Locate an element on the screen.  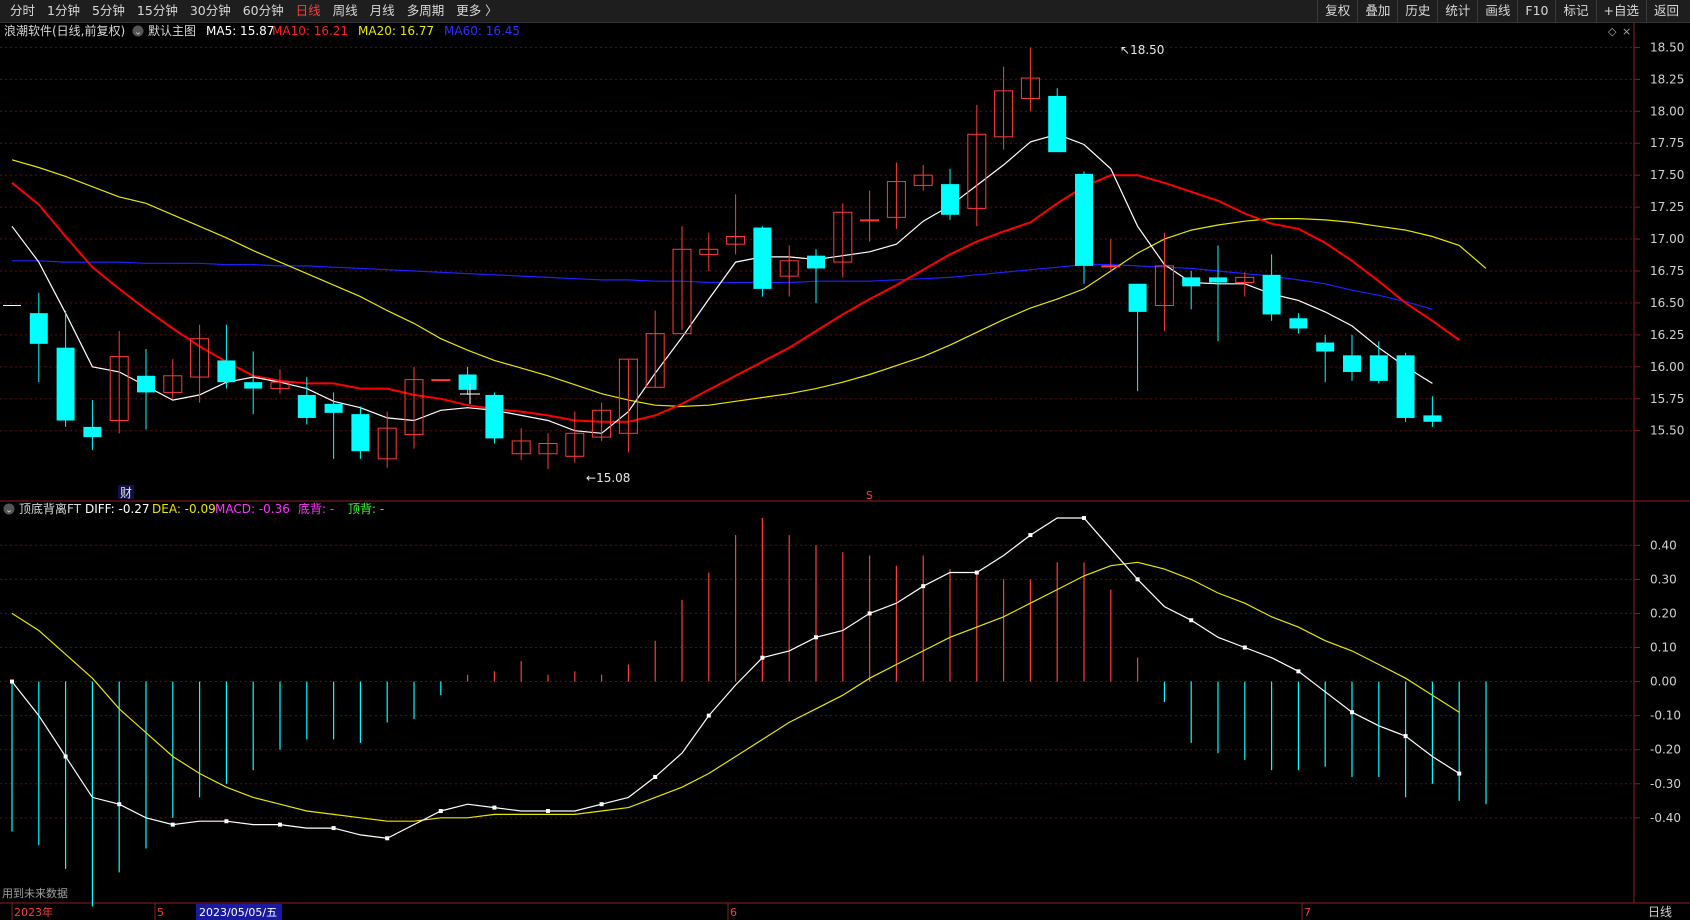
diff-value: DIFF: -0.27 is located at coordinates (117, 509).